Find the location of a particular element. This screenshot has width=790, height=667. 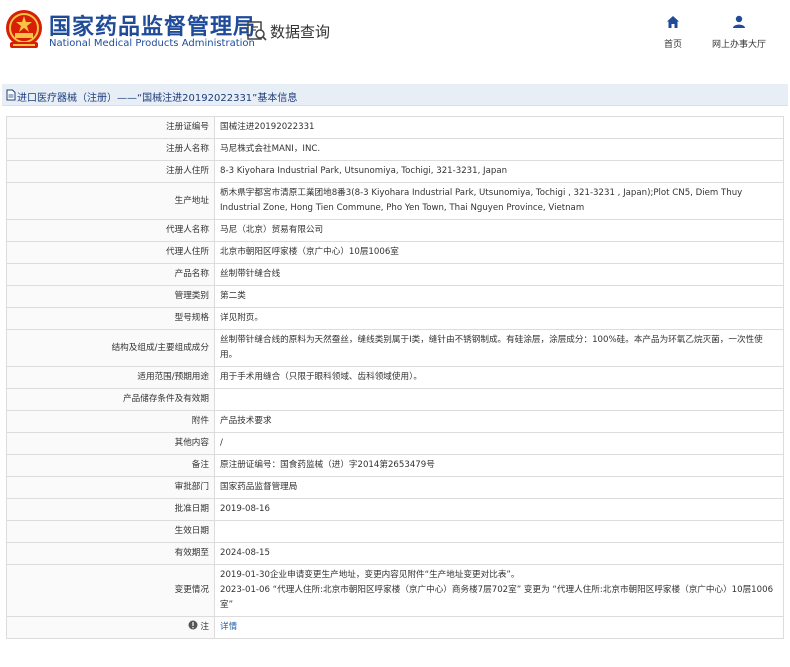

field-value-agent-address: 北京市朝阳区呼家楼（京广中心）10层1006室 is located at coordinates (499, 252).